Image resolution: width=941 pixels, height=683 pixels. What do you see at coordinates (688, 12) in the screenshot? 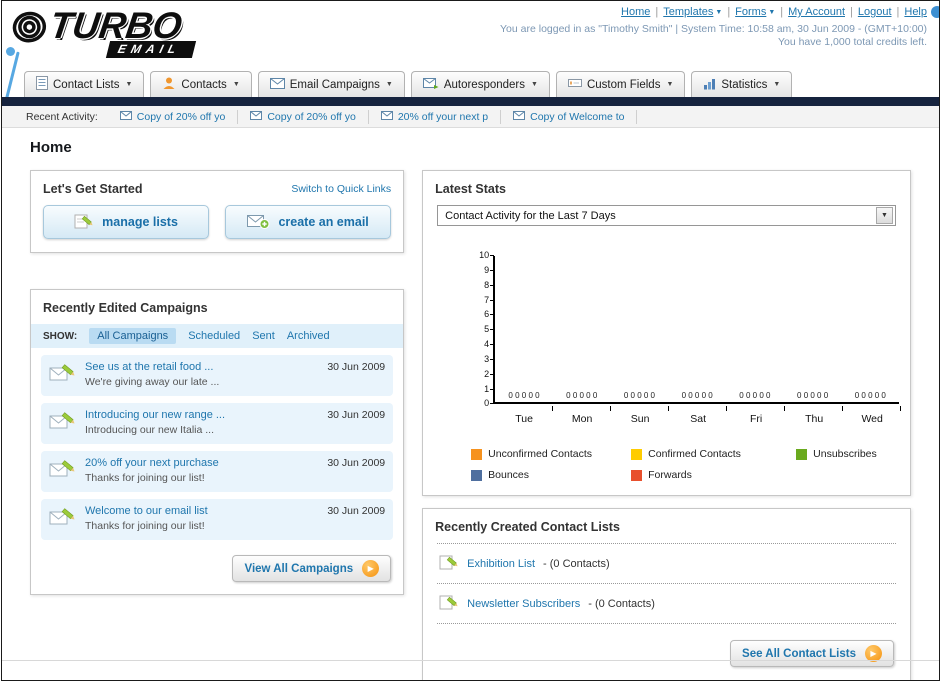
I see `link-templates: Templates` at bounding box center [688, 12].